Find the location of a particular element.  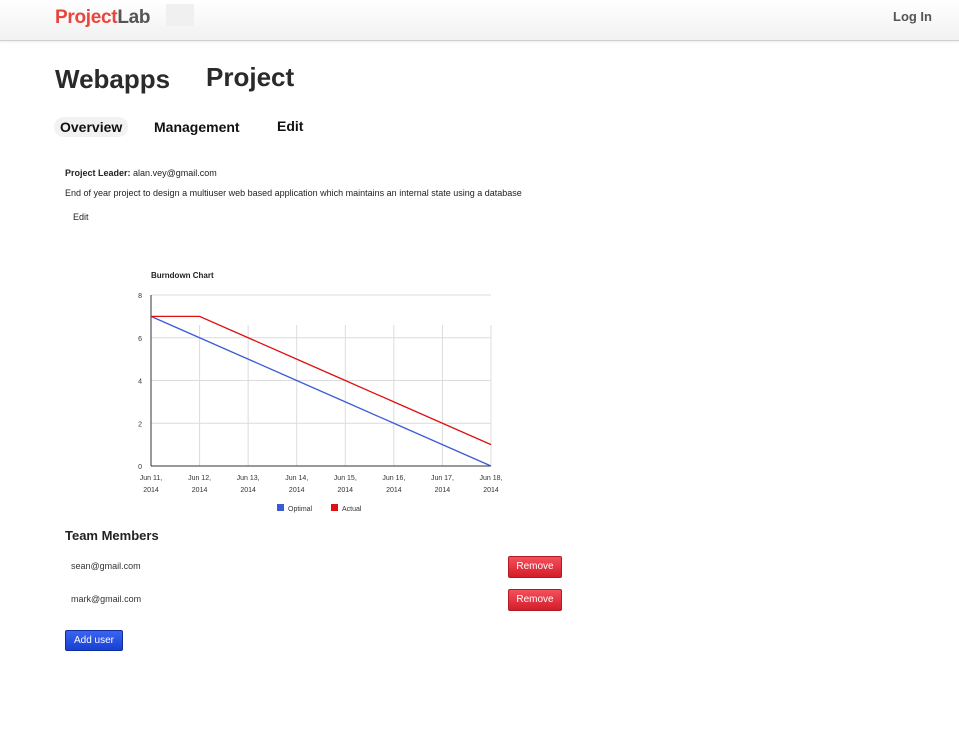

chart-legend: Optimal Actual is located at coordinates (319, 508).